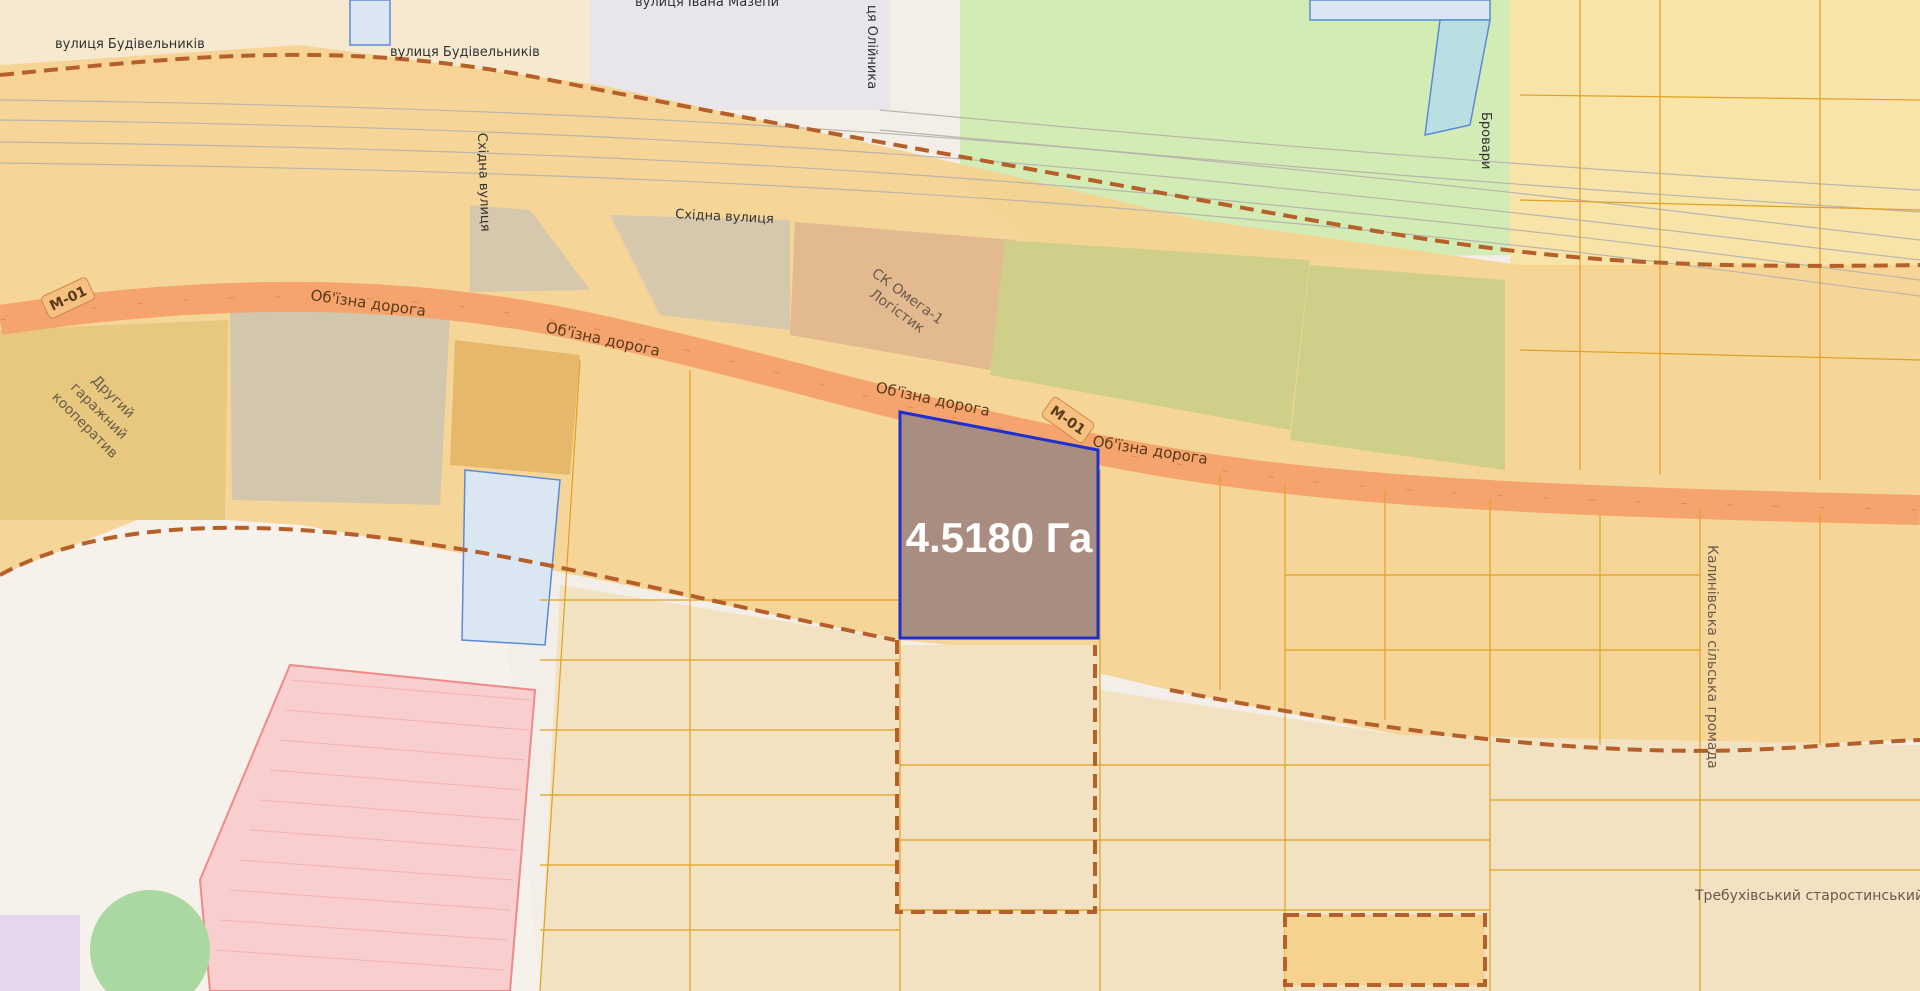 The image size is (1920, 991). What do you see at coordinates (40, 953) in the screenshot?
I see `purple-zone` at bounding box center [40, 953].